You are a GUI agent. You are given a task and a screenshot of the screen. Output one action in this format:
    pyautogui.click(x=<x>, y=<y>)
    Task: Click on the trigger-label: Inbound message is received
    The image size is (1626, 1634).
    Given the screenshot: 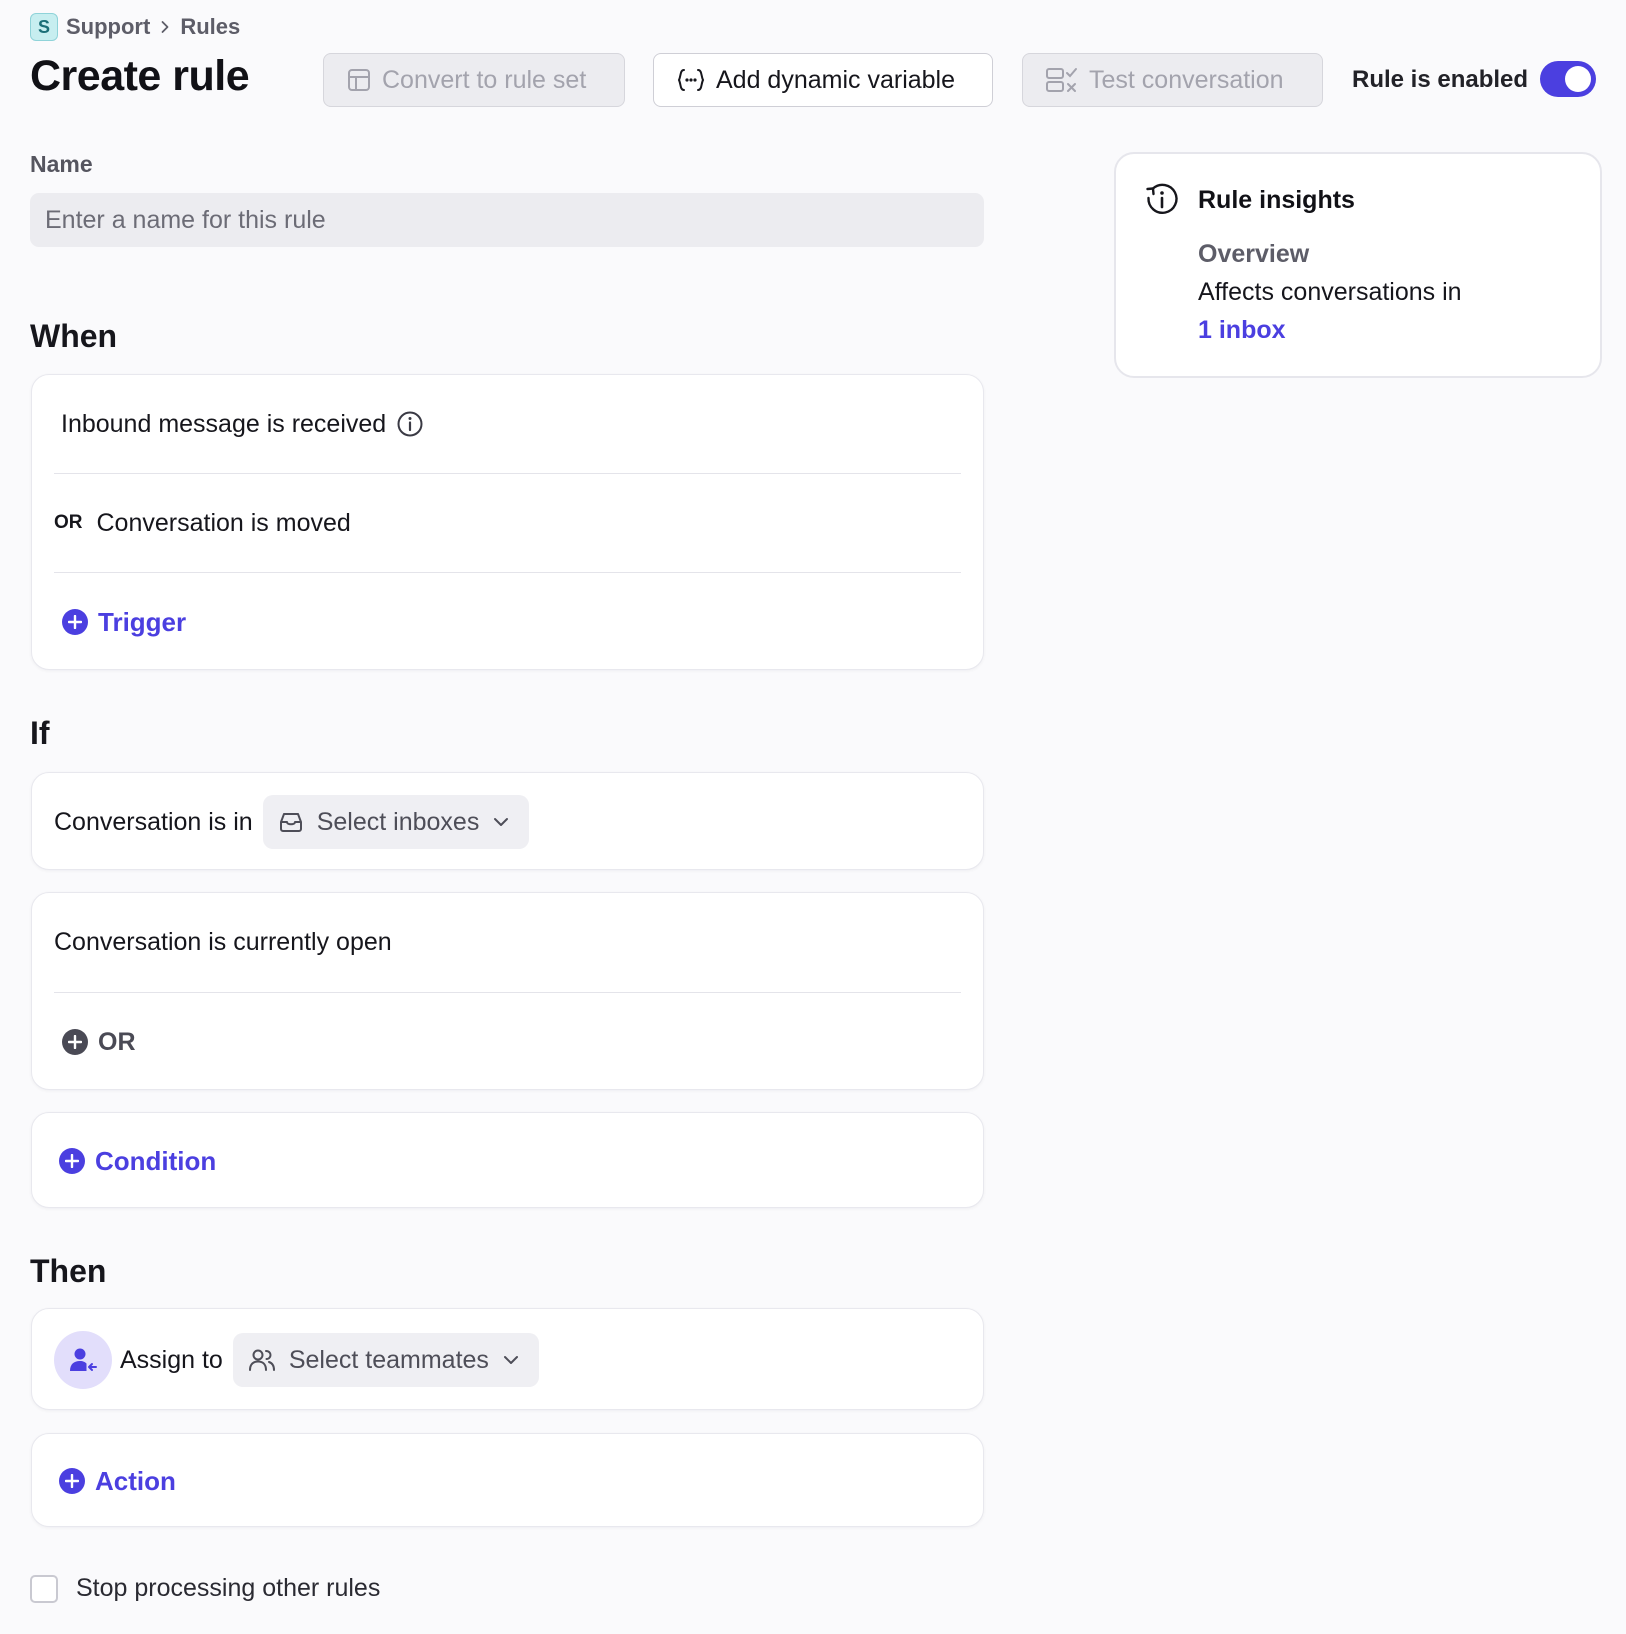 What is the action you would take?
    pyautogui.click(x=224, y=423)
    